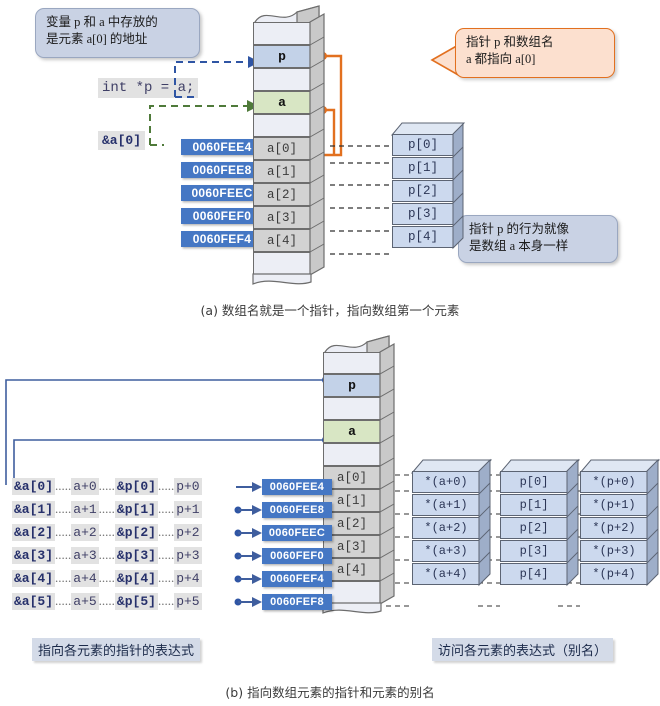 The width and height of the screenshot is (660, 706). What do you see at coordinates (614, 574) in the screenshot?
I see `star-p-cell: *(p+4)` at bounding box center [614, 574].